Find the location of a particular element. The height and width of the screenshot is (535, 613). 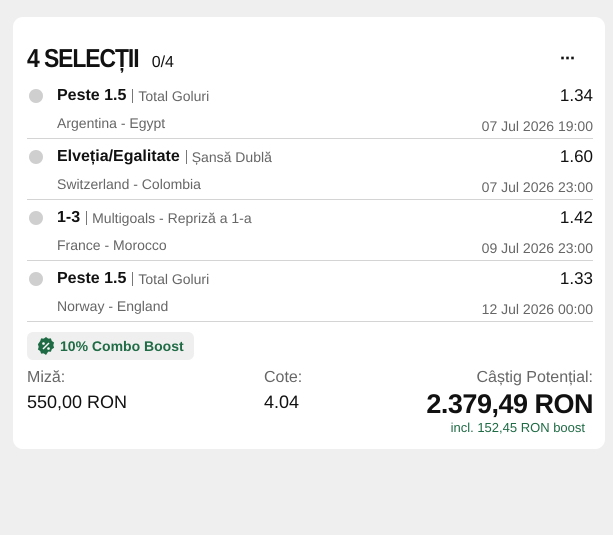

selection-odds: 1.33 is located at coordinates (576, 279).